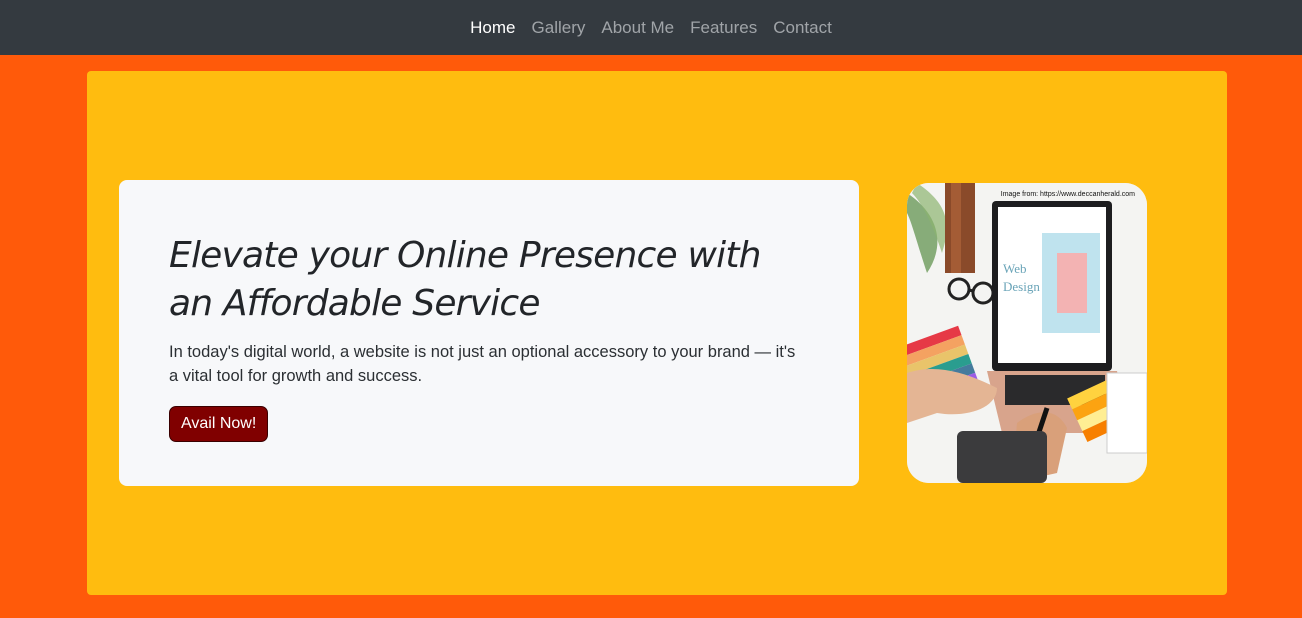  I want to click on avail-now-button: Avail Now!, so click(219, 424).